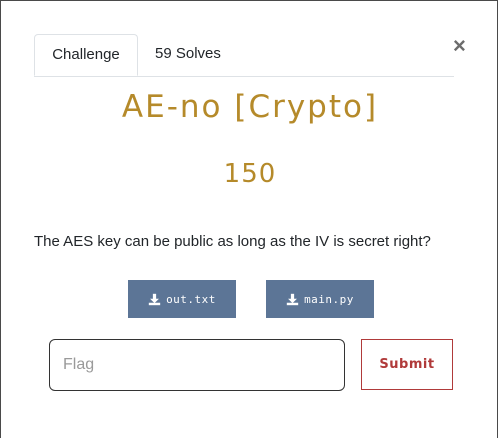 This screenshot has height=438, width=500. Describe the element at coordinates (250, 174) in the screenshot. I see `challenge-points: 150` at that location.